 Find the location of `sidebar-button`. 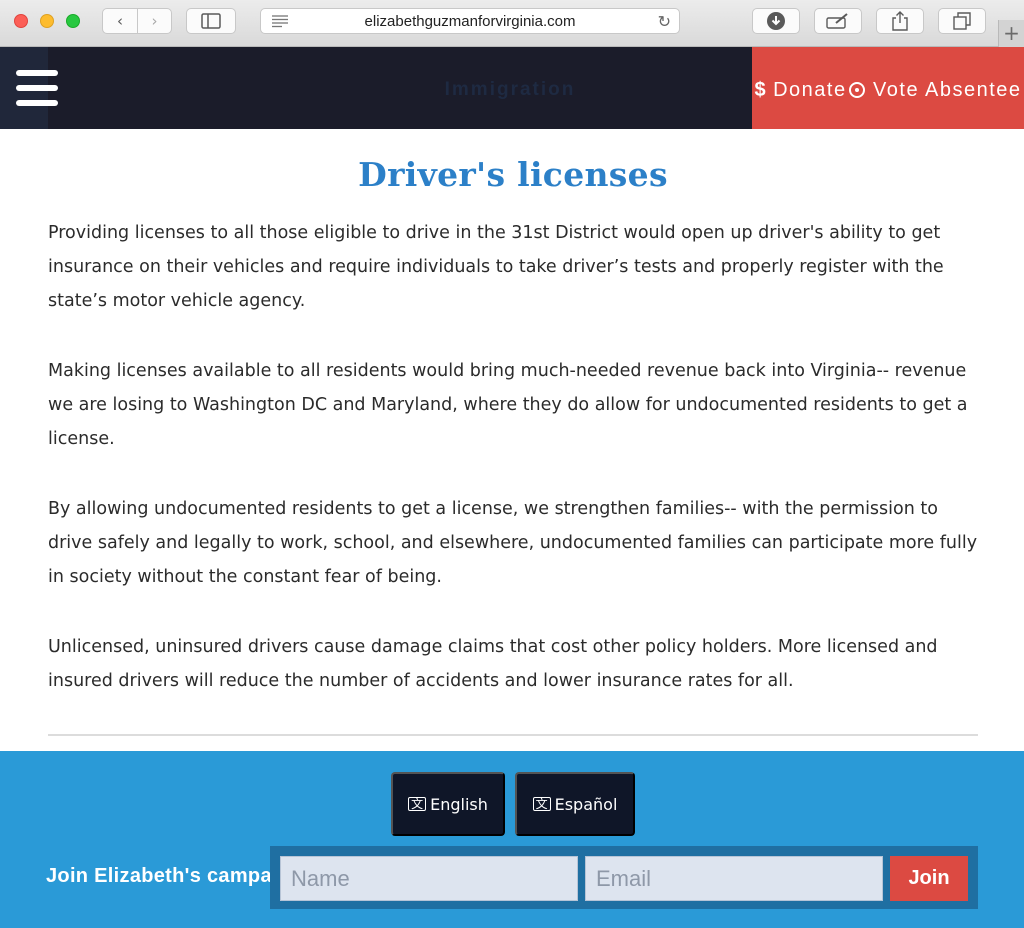

sidebar-button is located at coordinates (211, 21).